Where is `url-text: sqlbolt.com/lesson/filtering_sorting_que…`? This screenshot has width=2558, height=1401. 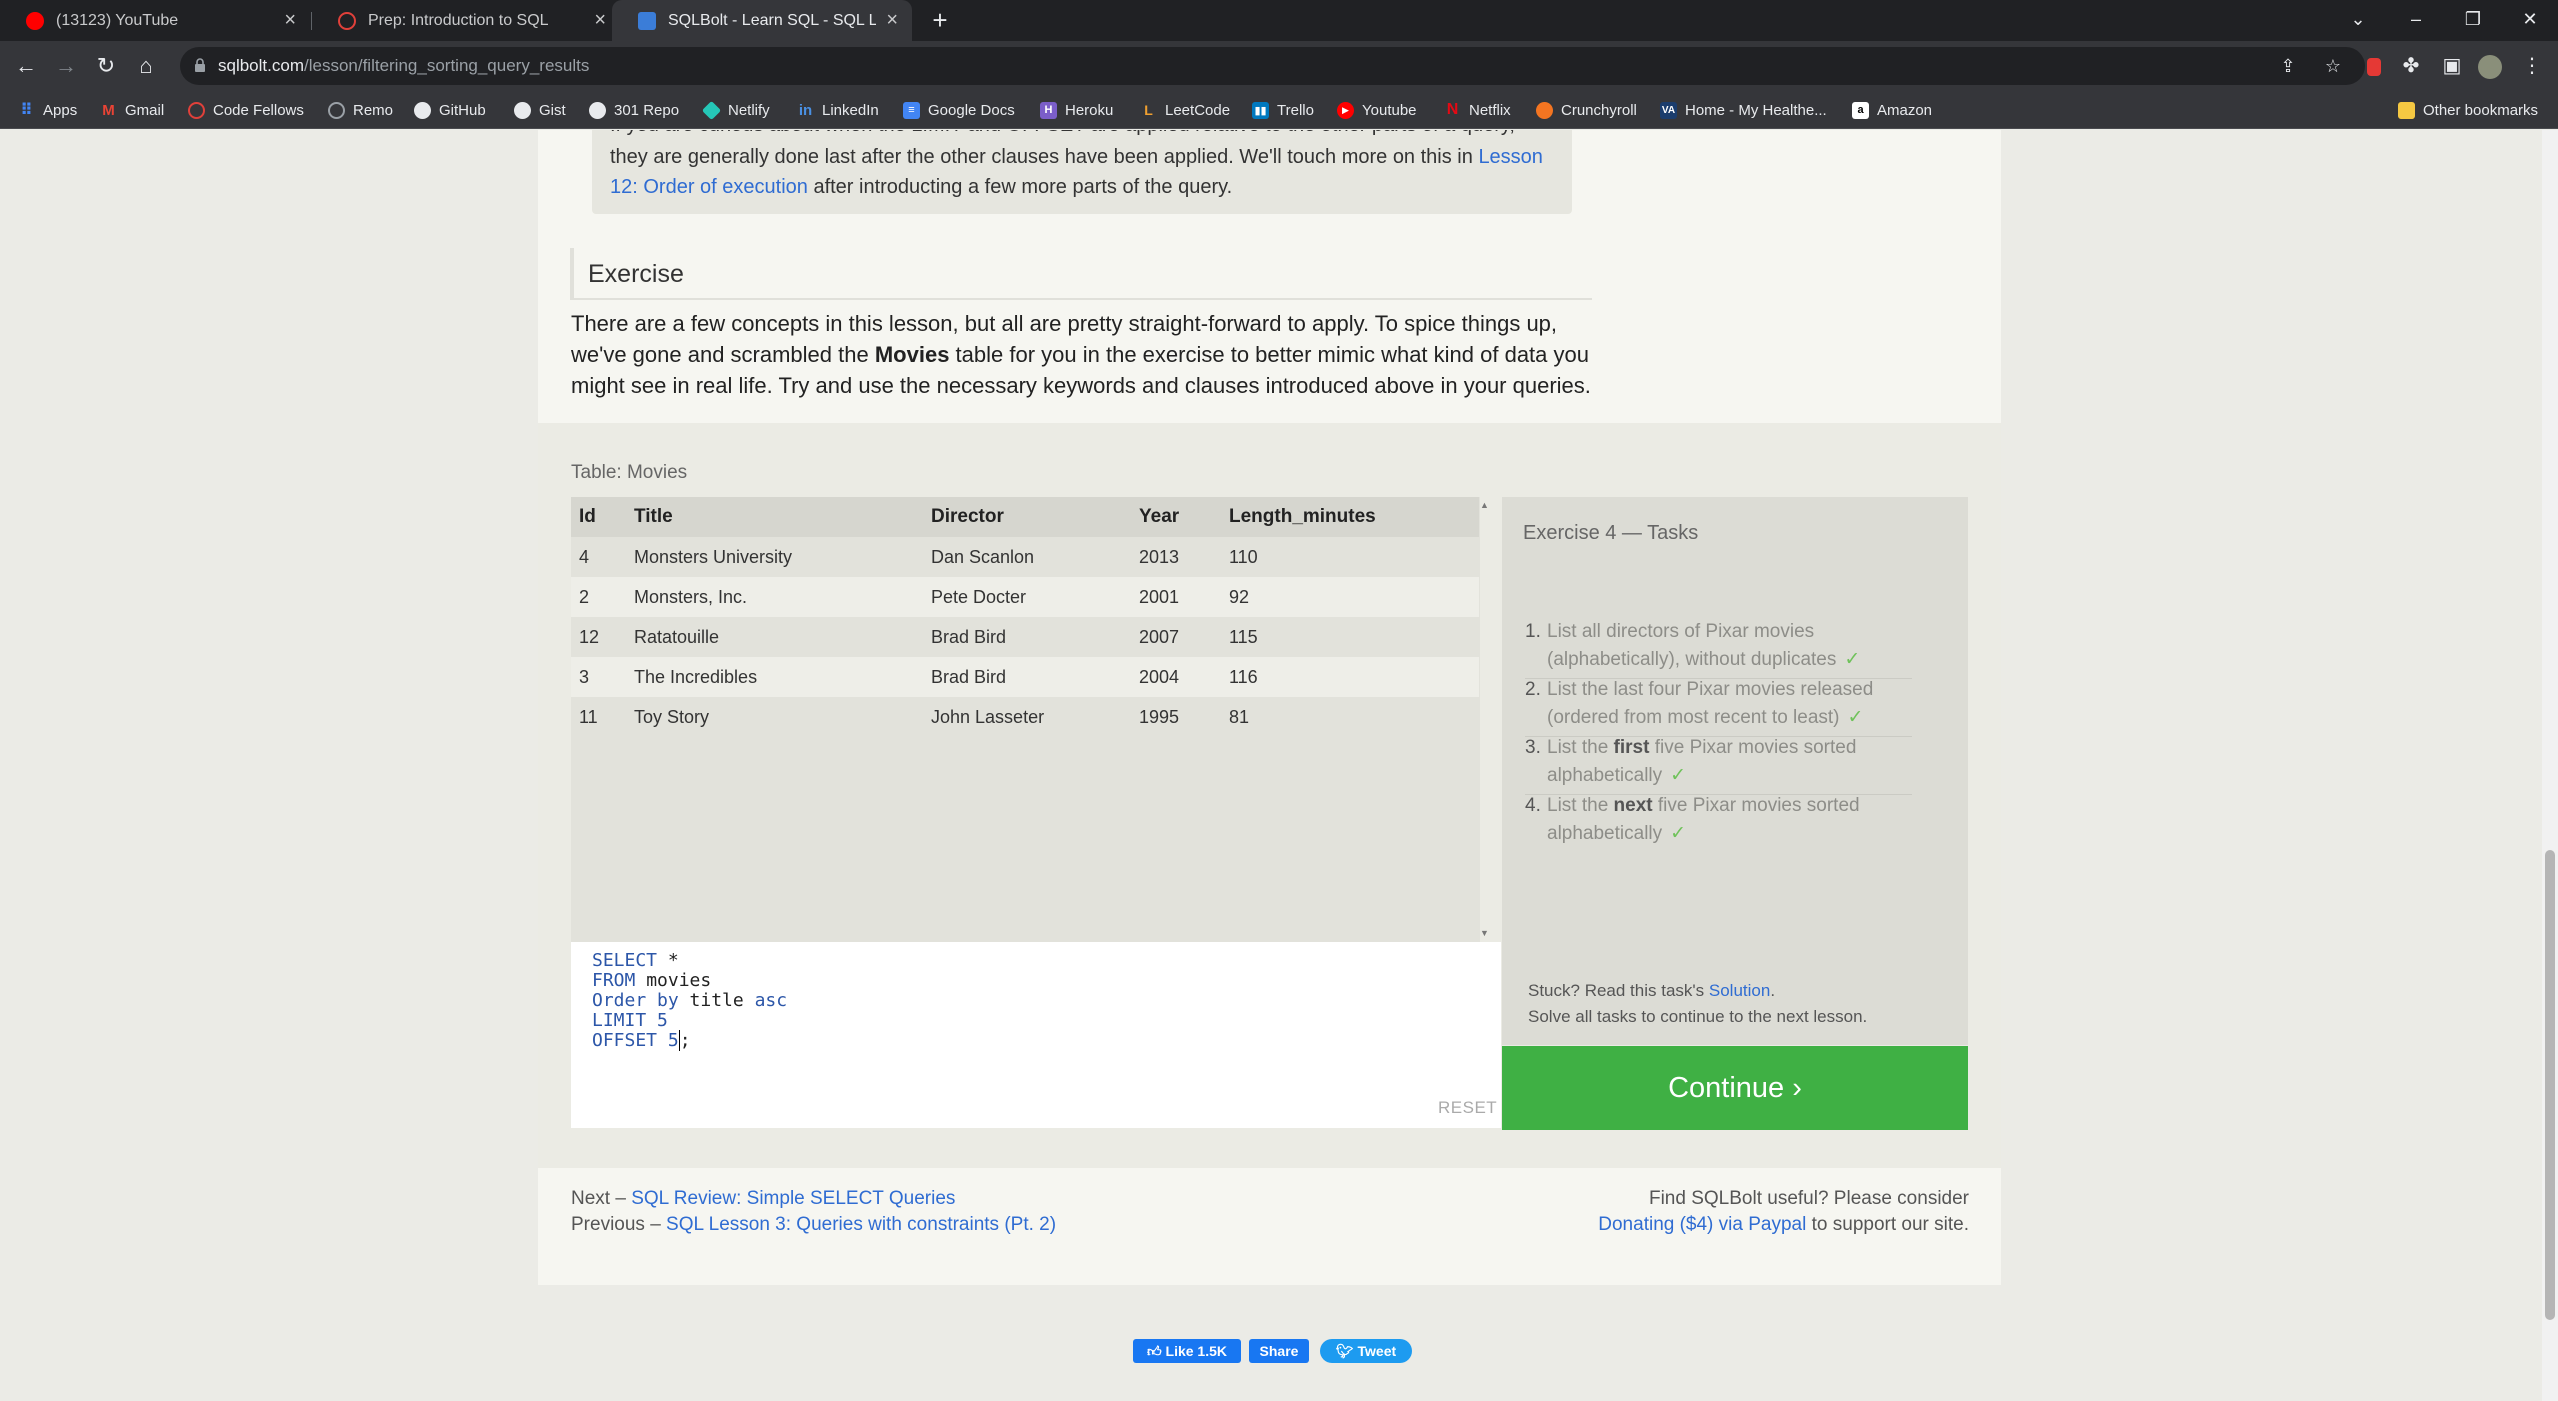 url-text: sqlbolt.com/lesson/filtering_sorting_que… is located at coordinates (404, 65).